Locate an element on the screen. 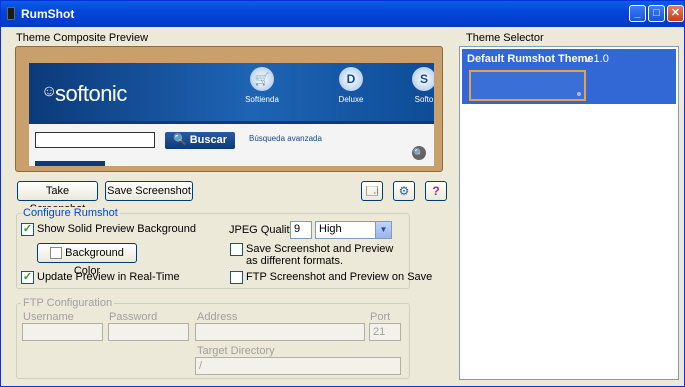 The width and height of the screenshot is (685, 387). configure-legend: Configure Rumshot is located at coordinates (70, 213).